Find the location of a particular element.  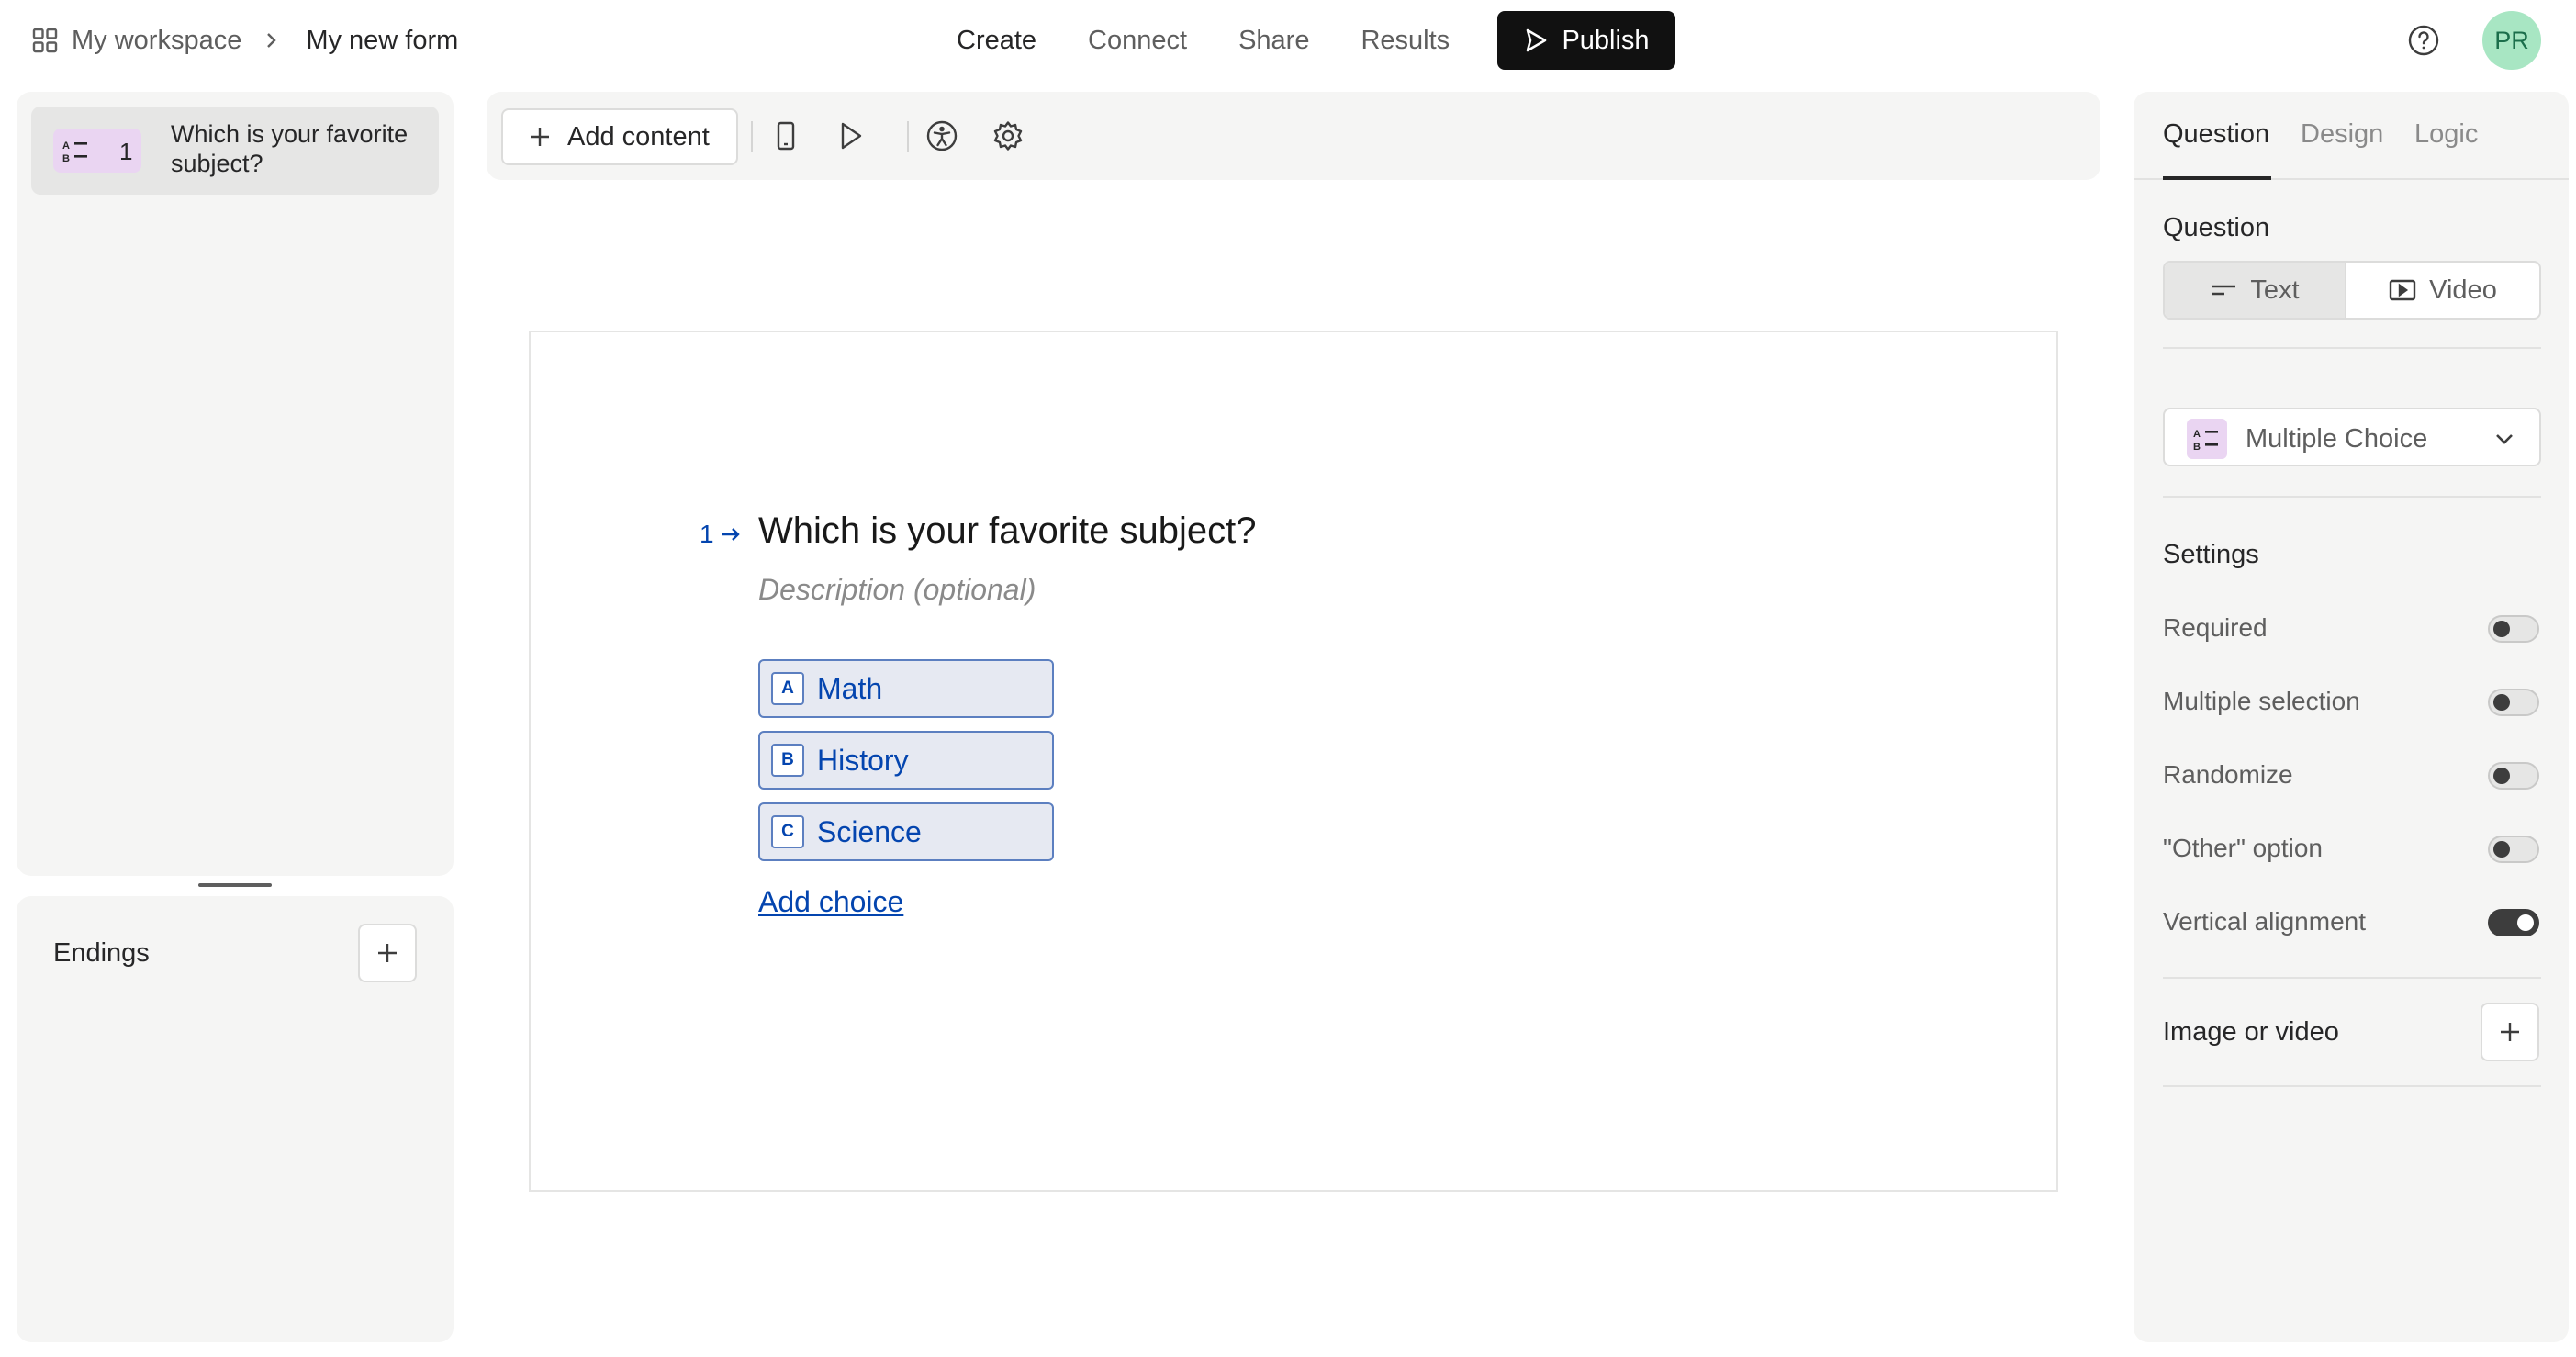

multiple-selection-toggle is located at coordinates (2513, 702).